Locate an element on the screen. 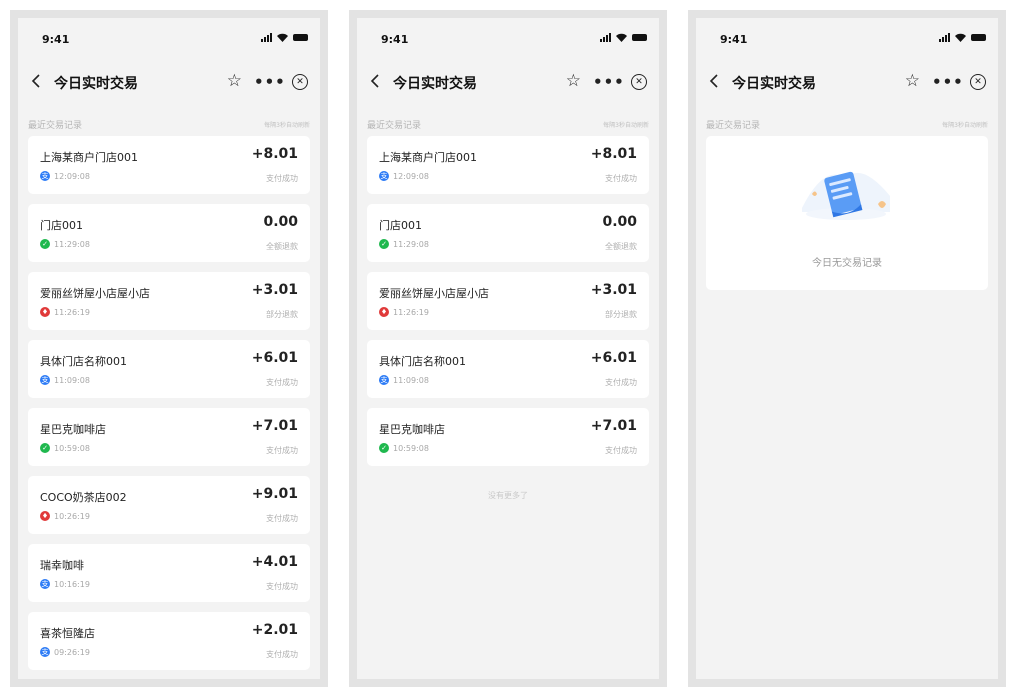  merchant-name: 喜茶恒隆店 is located at coordinates (67, 633).